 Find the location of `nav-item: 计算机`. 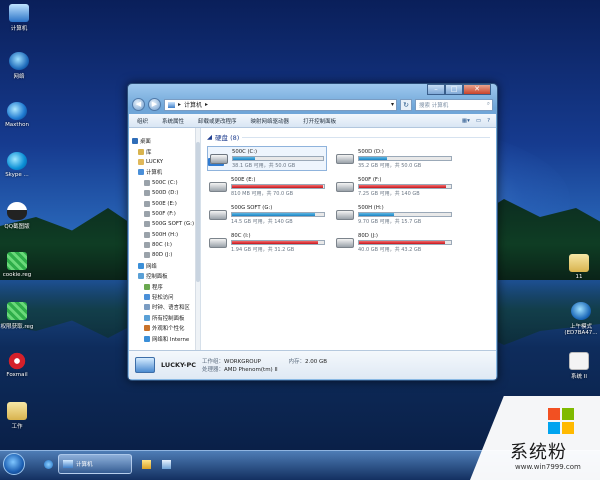

nav-item: 计算机 is located at coordinates (164, 172).